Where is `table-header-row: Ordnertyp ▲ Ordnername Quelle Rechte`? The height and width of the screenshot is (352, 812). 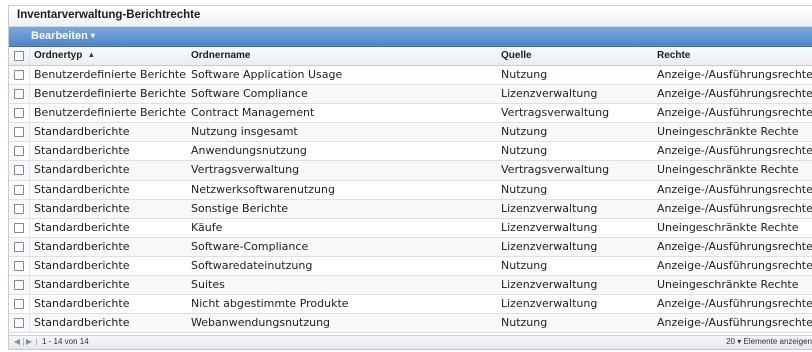 table-header-row: Ordnertyp ▲ Ordnername Quelle Rechte is located at coordinates (410, 56).